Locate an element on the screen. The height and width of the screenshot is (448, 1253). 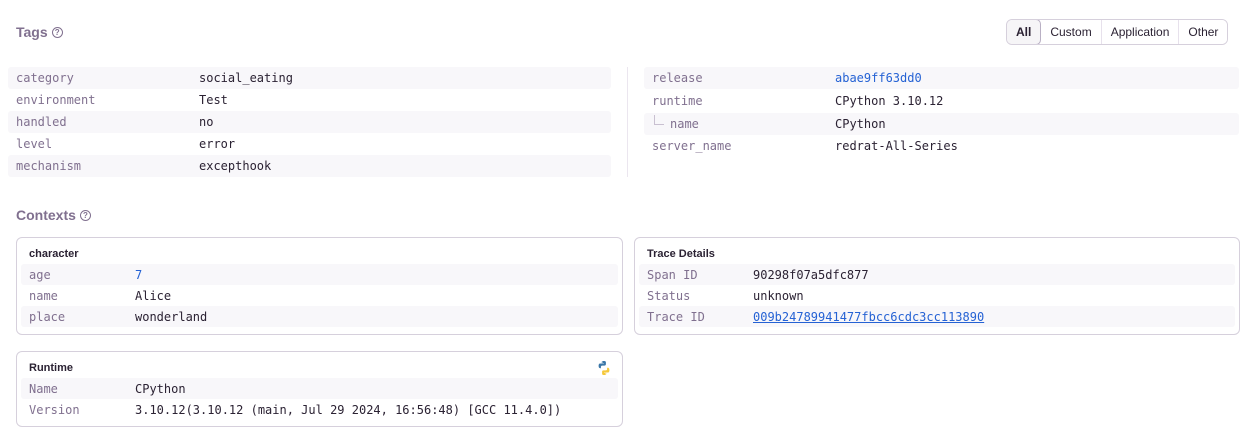
card-title: Trace Details is located at coordinates (681, 254).